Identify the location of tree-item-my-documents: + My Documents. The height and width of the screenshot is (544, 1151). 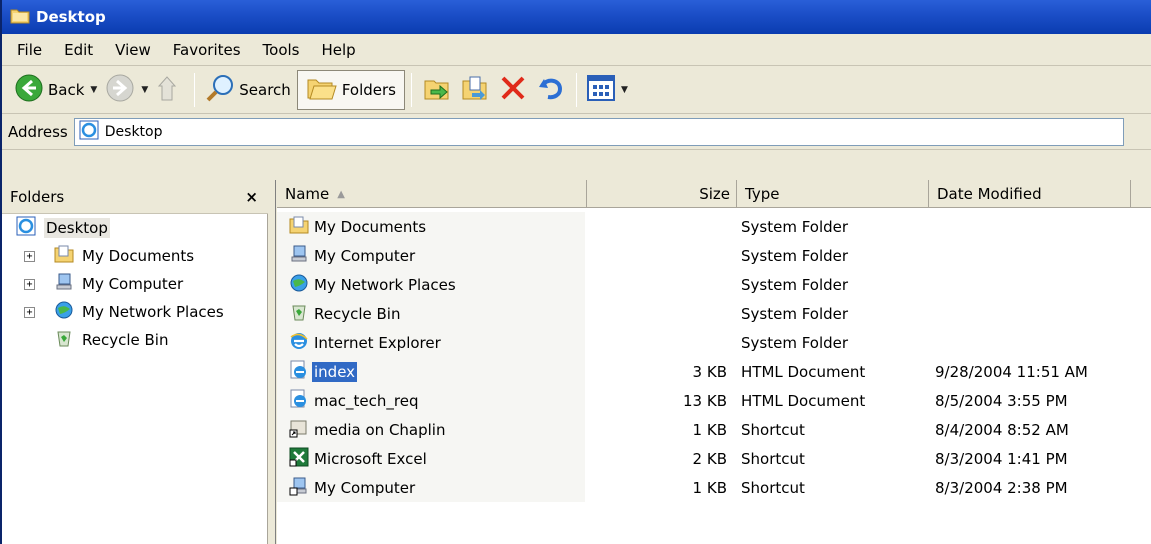
(134, 256).